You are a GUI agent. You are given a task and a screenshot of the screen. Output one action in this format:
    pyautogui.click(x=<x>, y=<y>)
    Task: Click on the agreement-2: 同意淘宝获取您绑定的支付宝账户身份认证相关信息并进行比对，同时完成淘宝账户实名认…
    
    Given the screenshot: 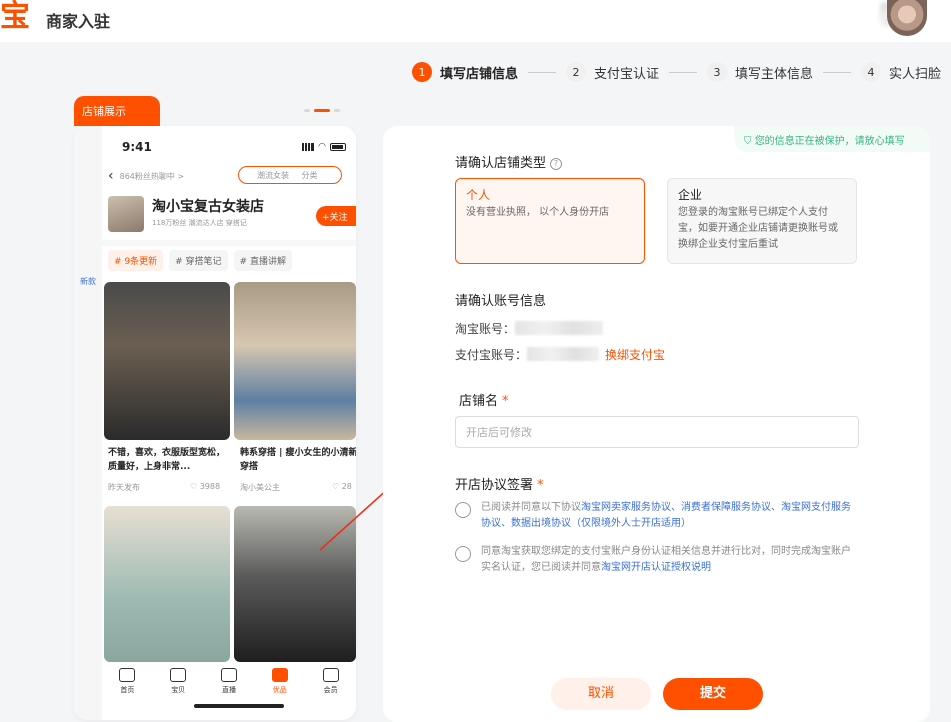 What is the action you would take?
    pyautogui.click(x=657, y=560)
    